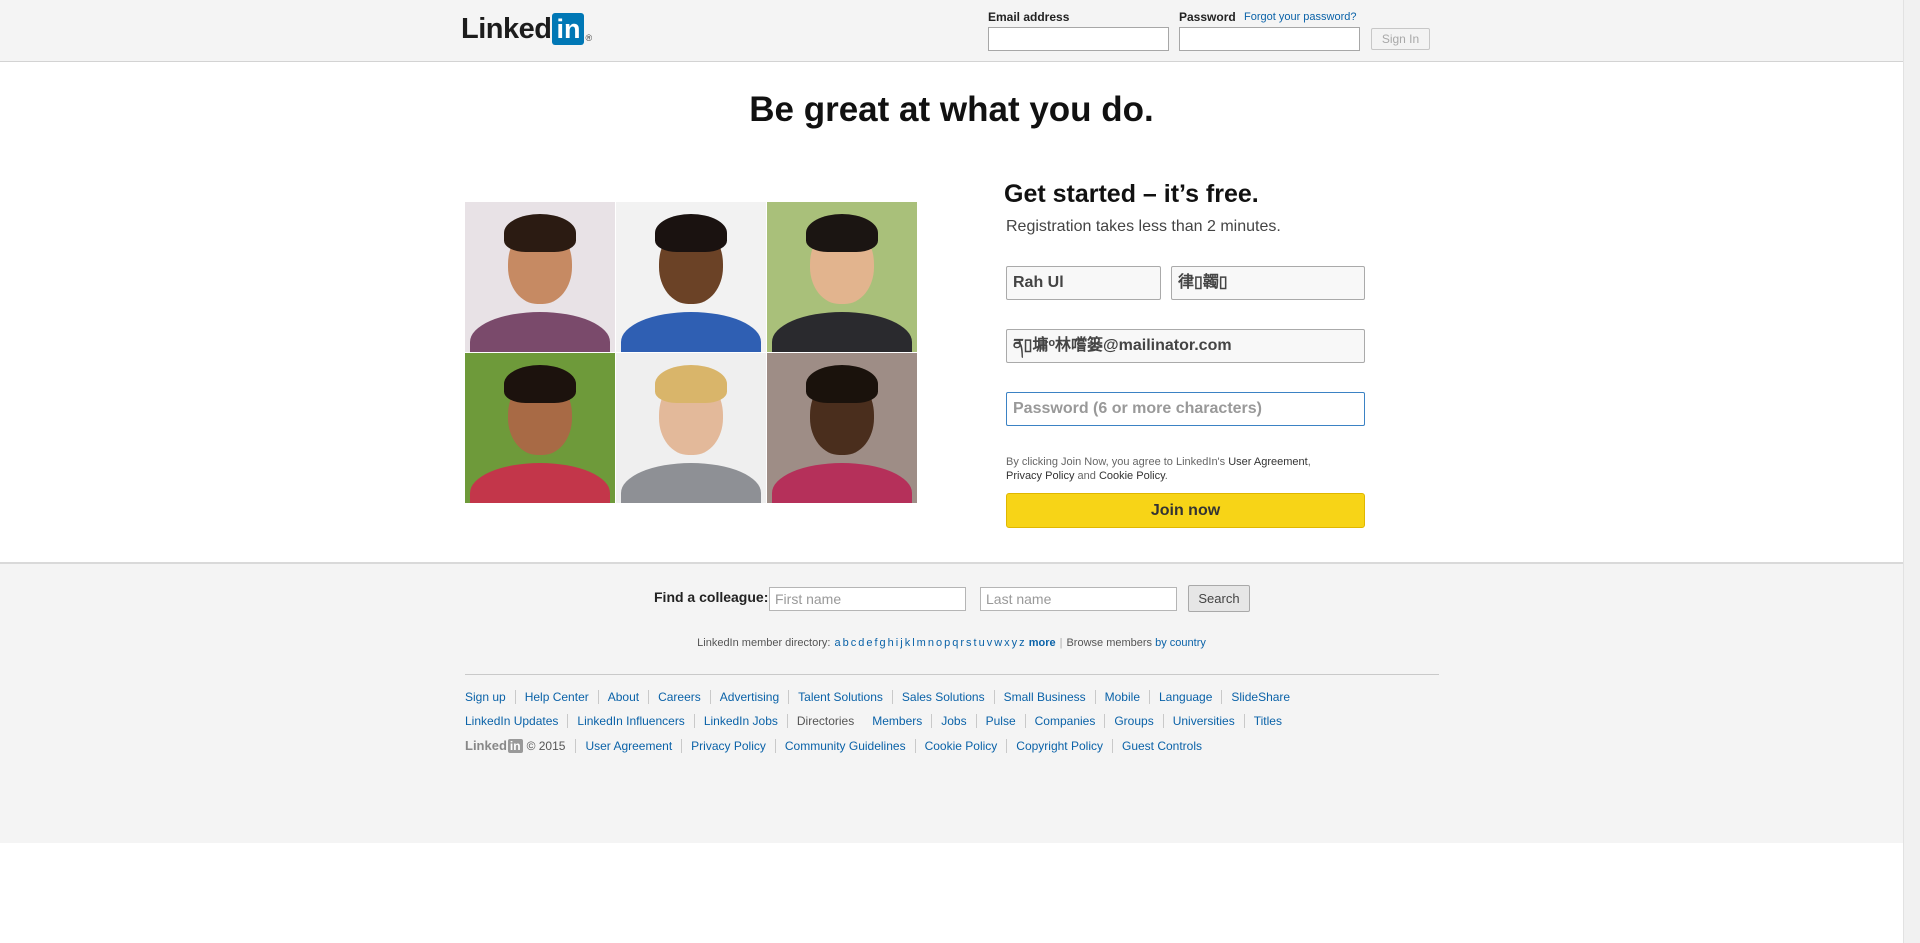 This screenshot has width=1920, height=943. I want to click on privacy-policy-link: Privacy Policy, so click(1040, 476).